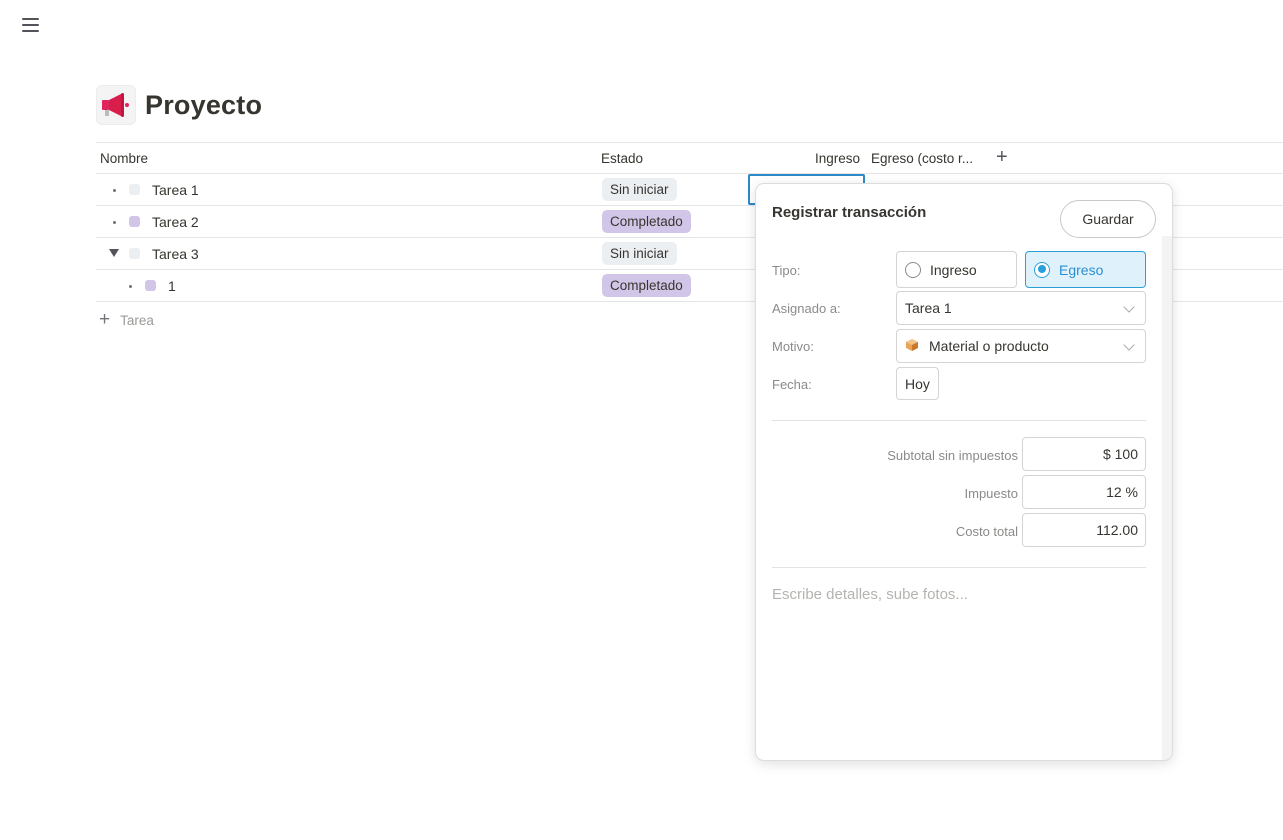 The height and width of the screenshot is (840, 1283). I want to click on caret-down-icon, so click(114, 253).